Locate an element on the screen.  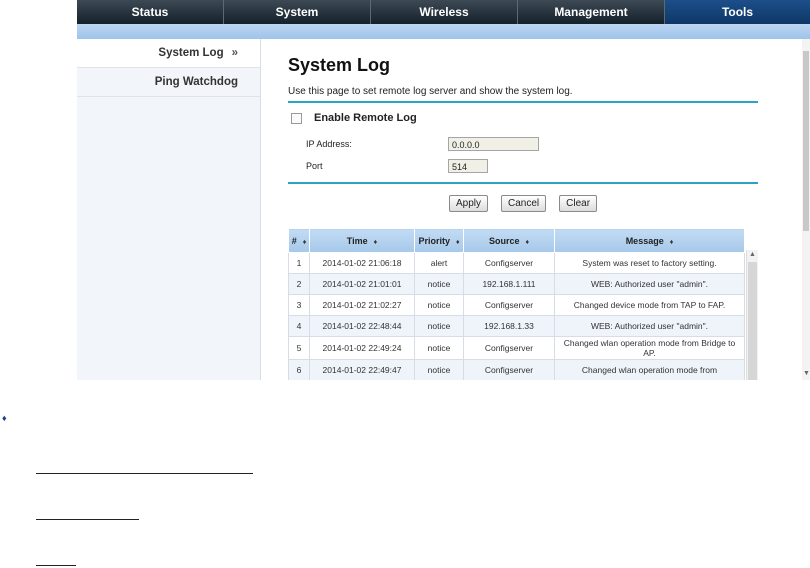
column-header-message: Message ♦ is located at coordinates (649, 240).